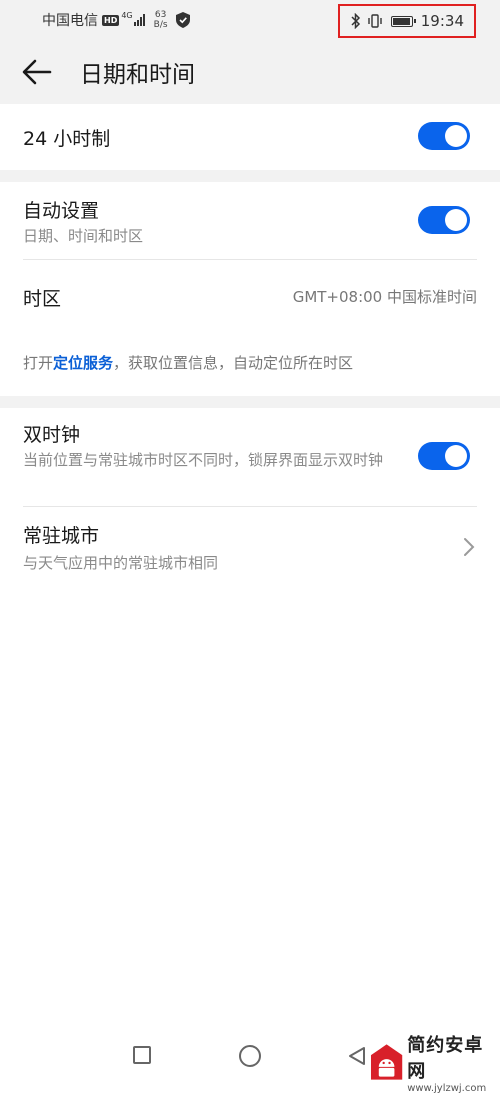 This screenshot has width=500, height=1094. I want to click on home-city-row: 常驻城市 与天气应用中的常驻城市相同, so click(250, 546).